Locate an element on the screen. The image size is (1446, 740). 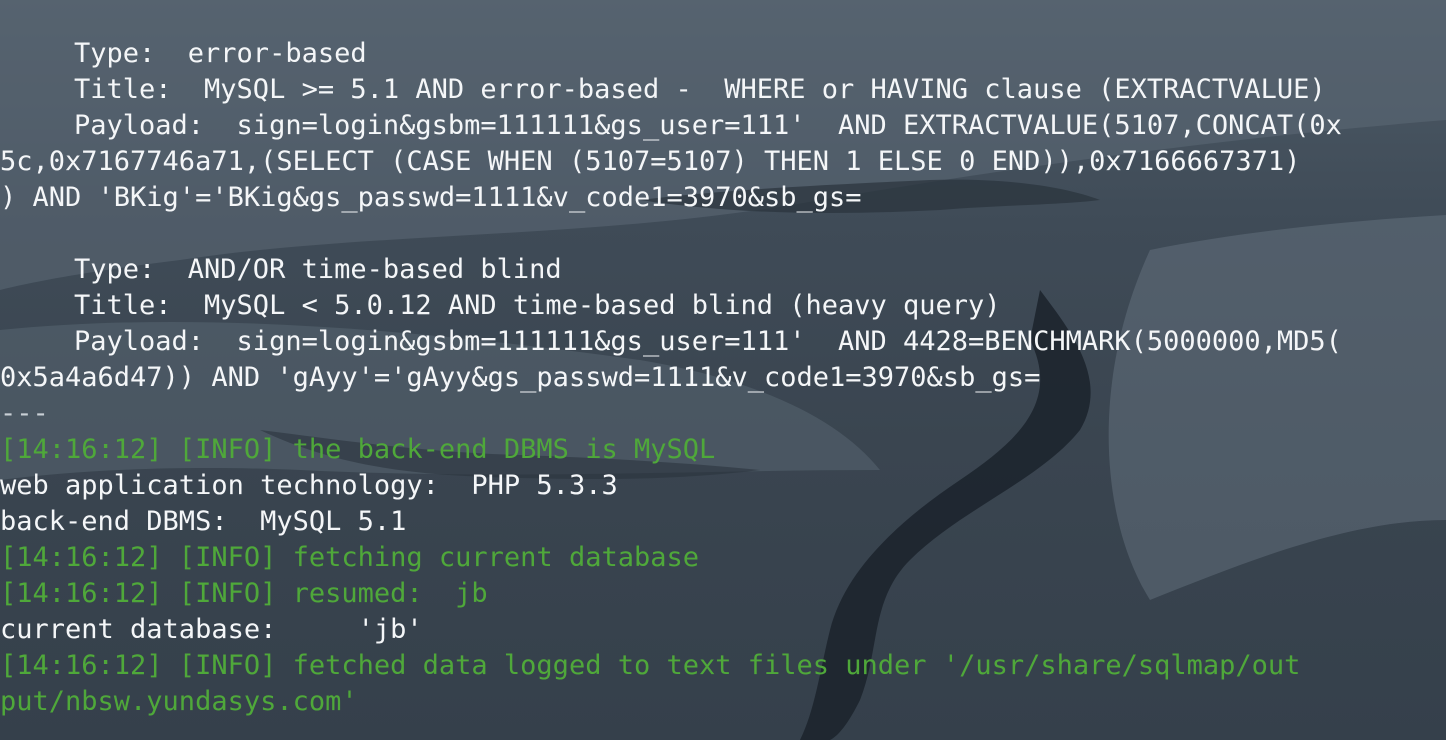
terminal-line: web application technology: PHP 5.3.3 is located at coordinates (309, 485).